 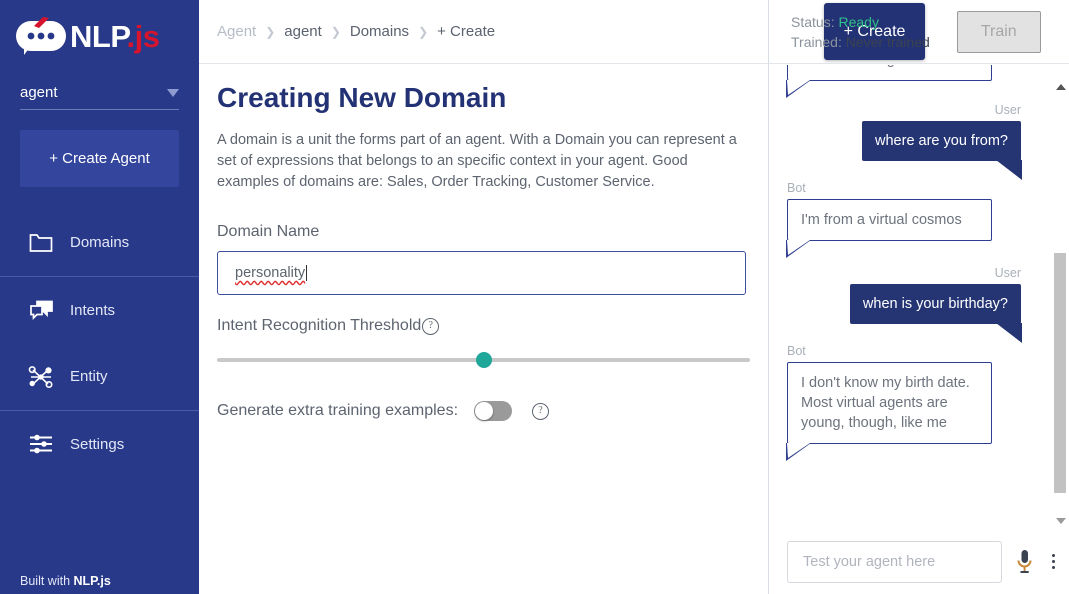 I want to click on breadcrumb-item-agent: agent, so click(x=303, y=31).